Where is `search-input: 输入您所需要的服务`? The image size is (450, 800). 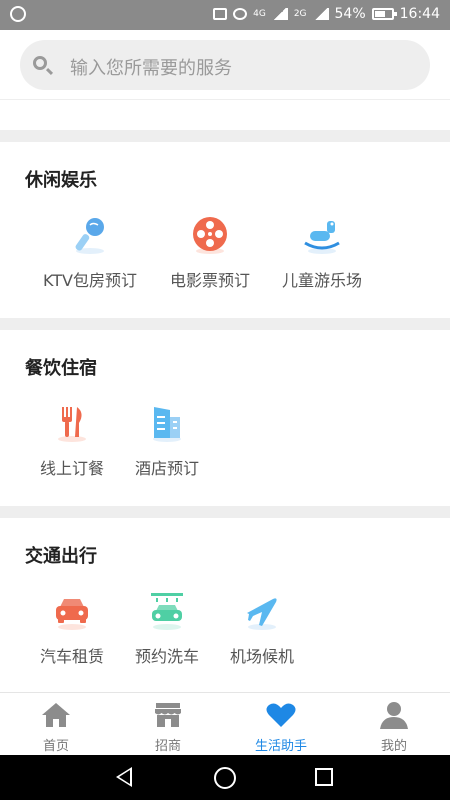
search-input: 输入您所需要的服务 is located at coordinates (225, 65).